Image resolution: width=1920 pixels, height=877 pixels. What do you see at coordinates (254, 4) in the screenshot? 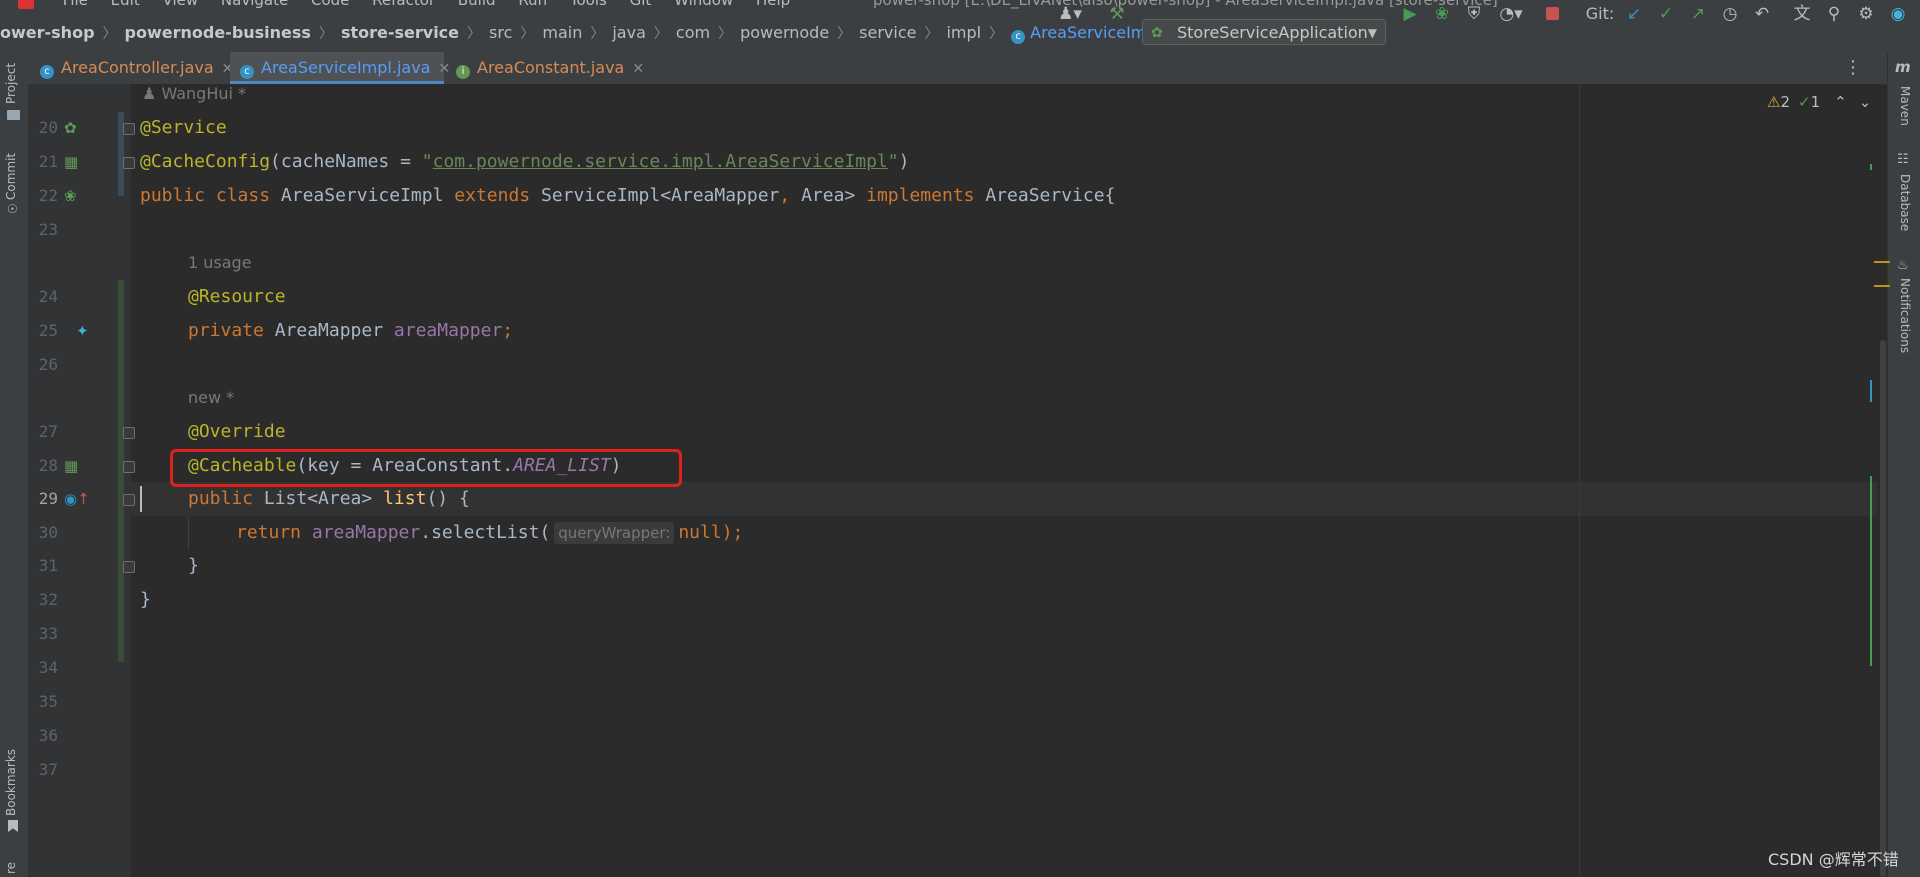
I see `menu-navigate: Navigate` at bounding box center [254, 4].